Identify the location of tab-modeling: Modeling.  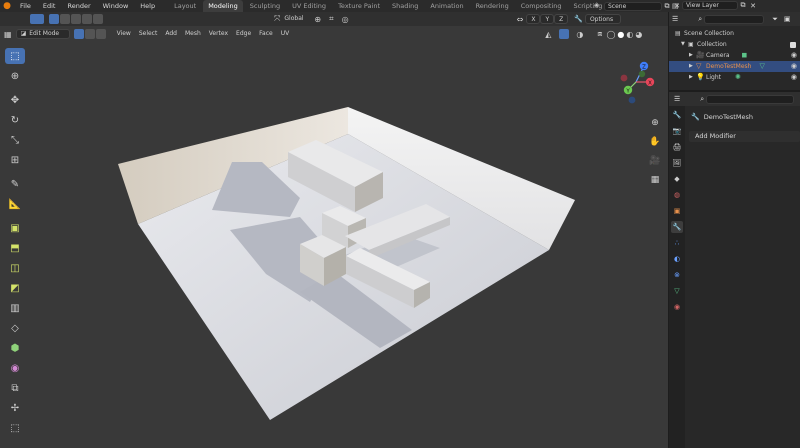
(223, 6).